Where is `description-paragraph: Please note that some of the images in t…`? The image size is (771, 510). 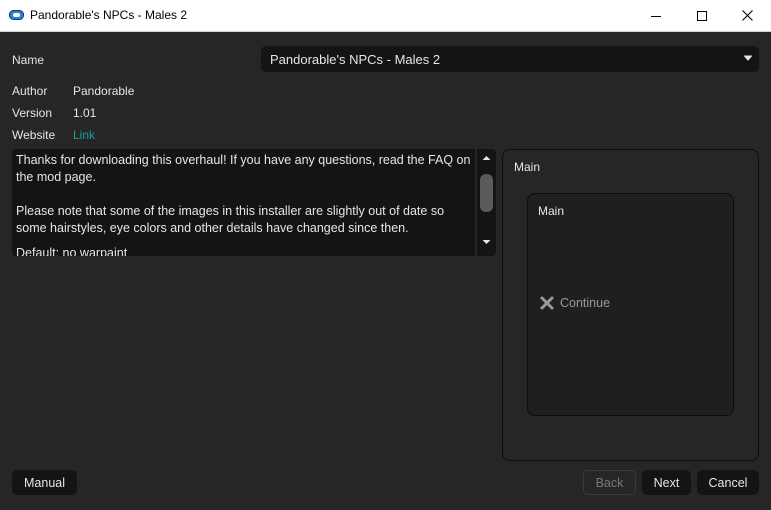 description-paragraph: Please note that some of the images in t… is located at coordinates (230, 219).